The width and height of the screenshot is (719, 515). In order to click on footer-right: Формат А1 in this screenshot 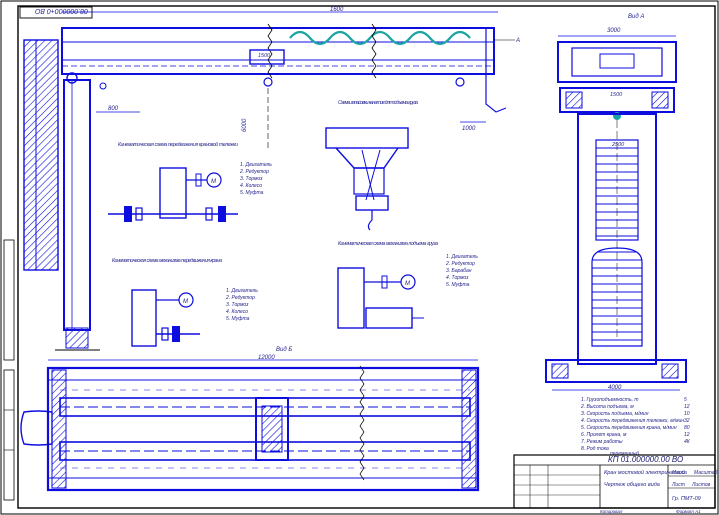, I will do `click(688, 511)`.